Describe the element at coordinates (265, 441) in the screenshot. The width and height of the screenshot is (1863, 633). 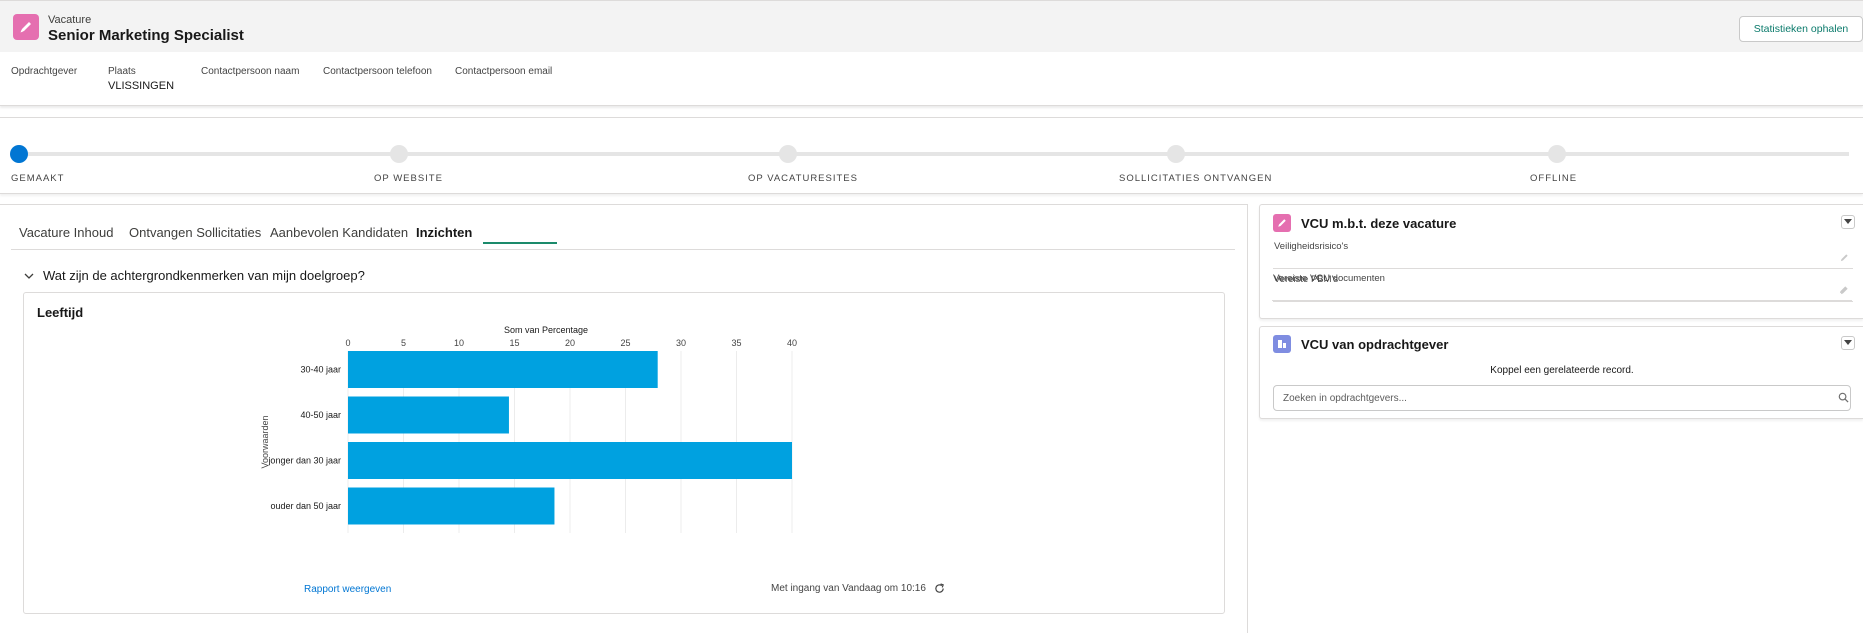
I see `y-axis-label: Voorwaarden` at that location.